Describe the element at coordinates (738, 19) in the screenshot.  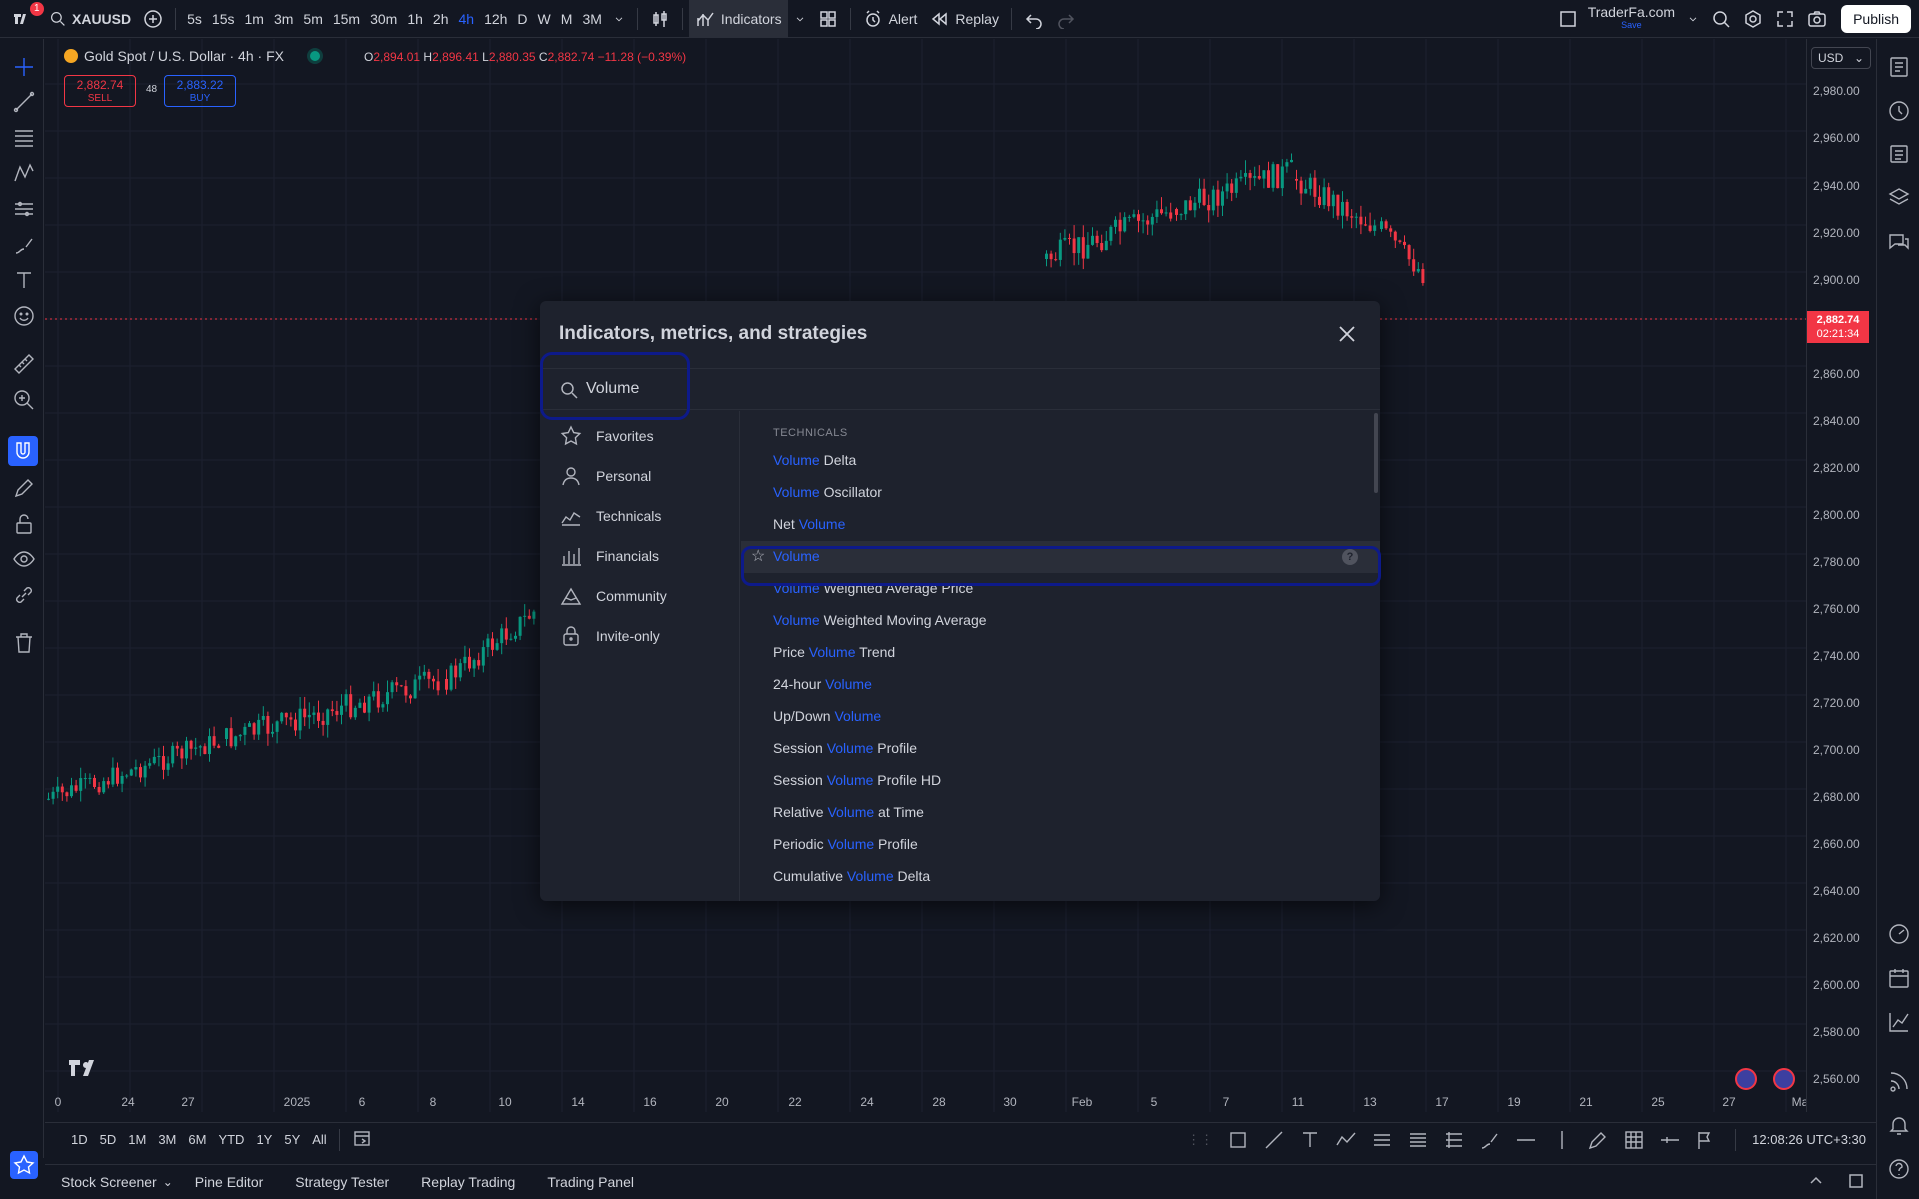
I see `indicators-button: Indicators` at that location.